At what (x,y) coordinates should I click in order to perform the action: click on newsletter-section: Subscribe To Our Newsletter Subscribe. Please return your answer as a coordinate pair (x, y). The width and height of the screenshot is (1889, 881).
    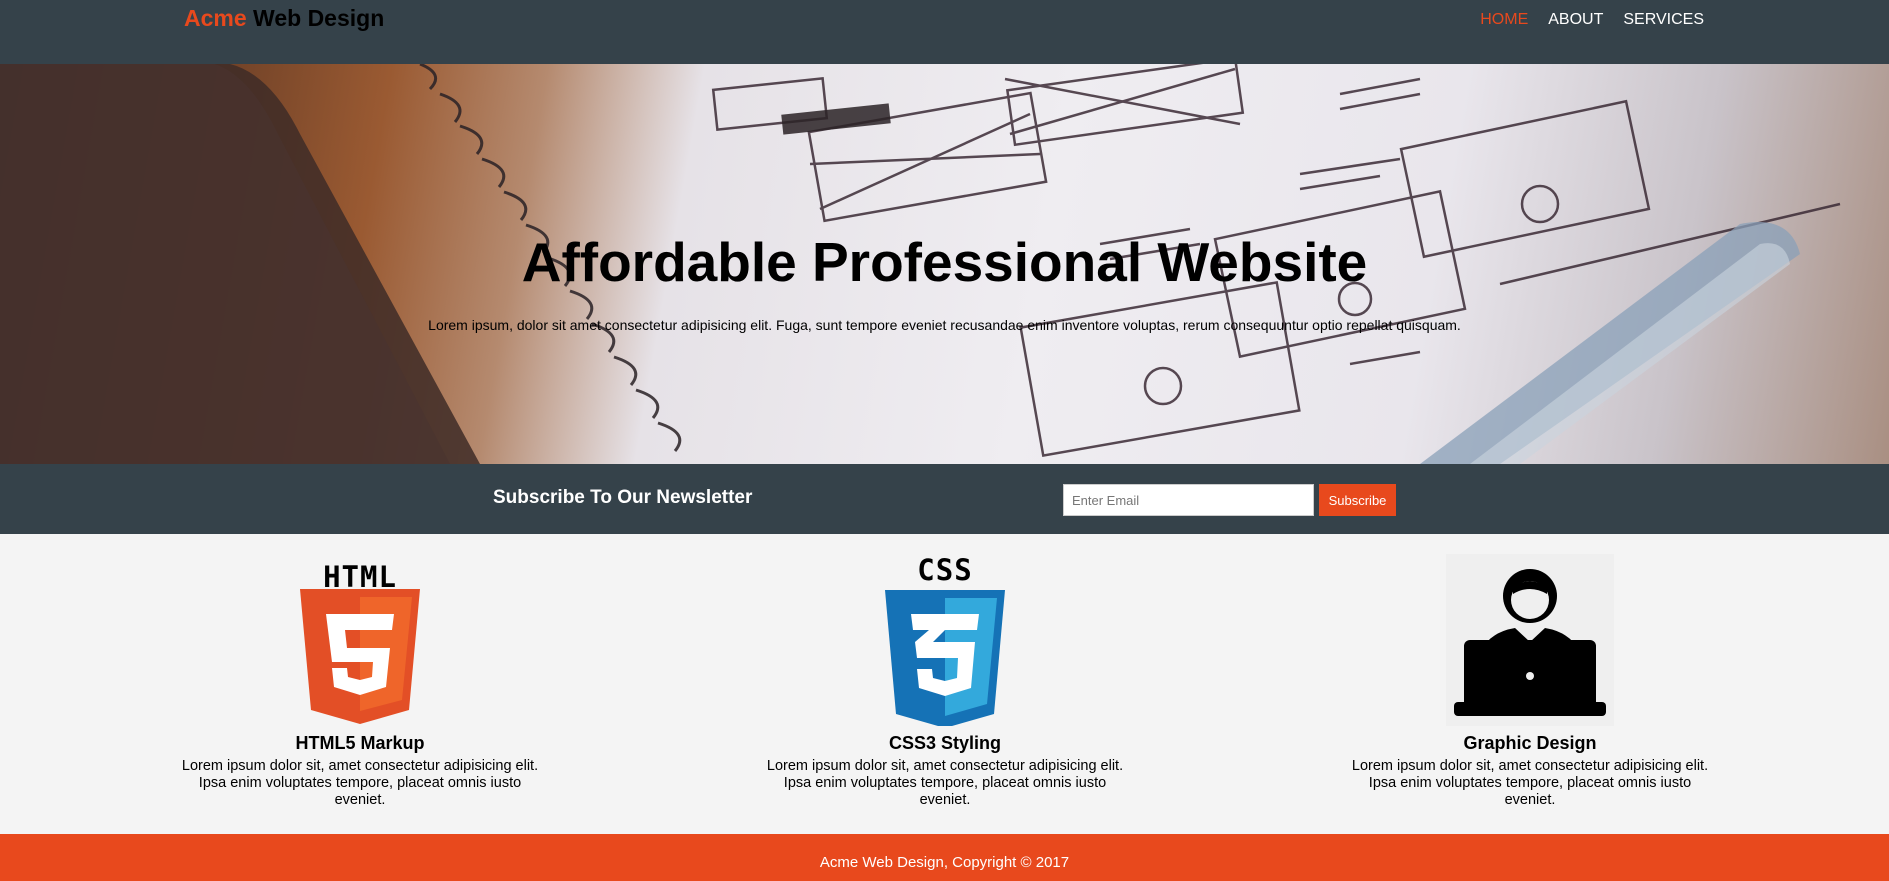
    Looking at the image, I should click on (944, 499).